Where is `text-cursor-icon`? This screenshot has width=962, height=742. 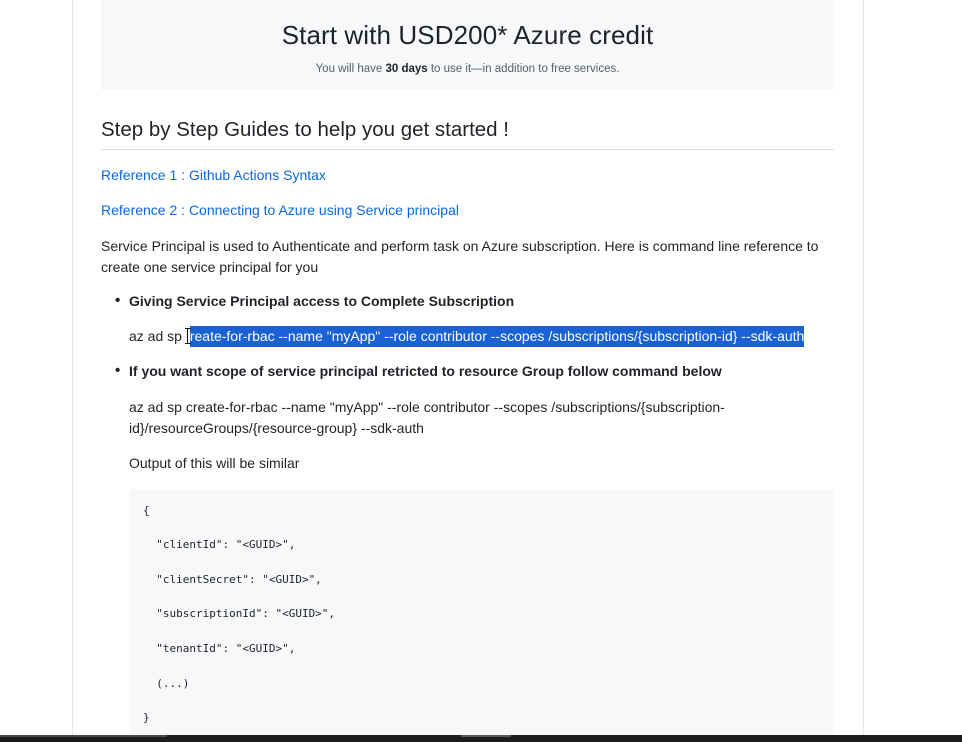
text-cursor-icon is located at coordinates (187, 336).